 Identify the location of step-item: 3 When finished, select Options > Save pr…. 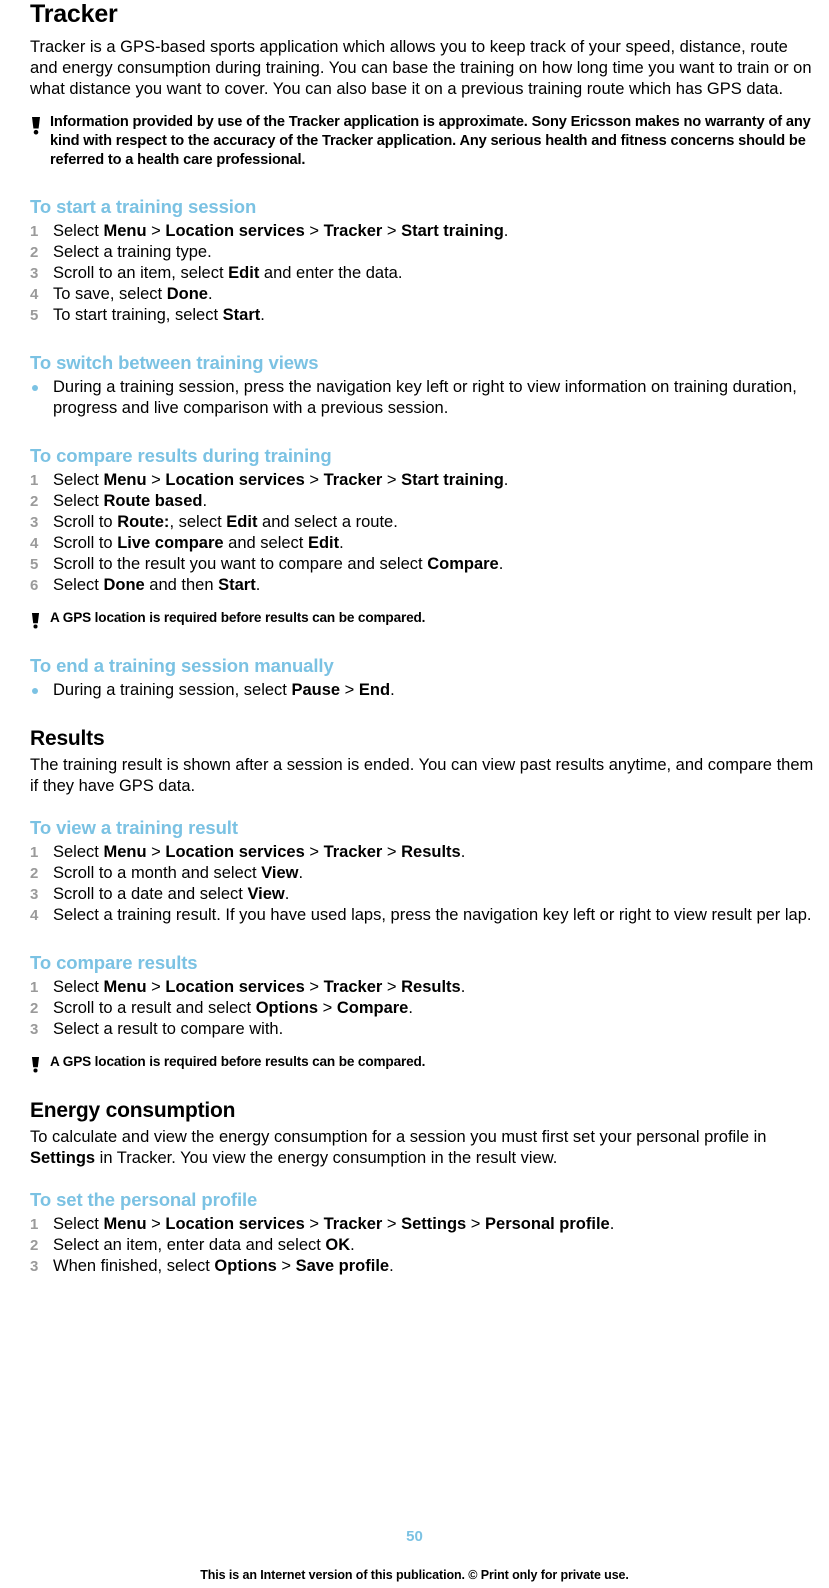
(212, 1266).